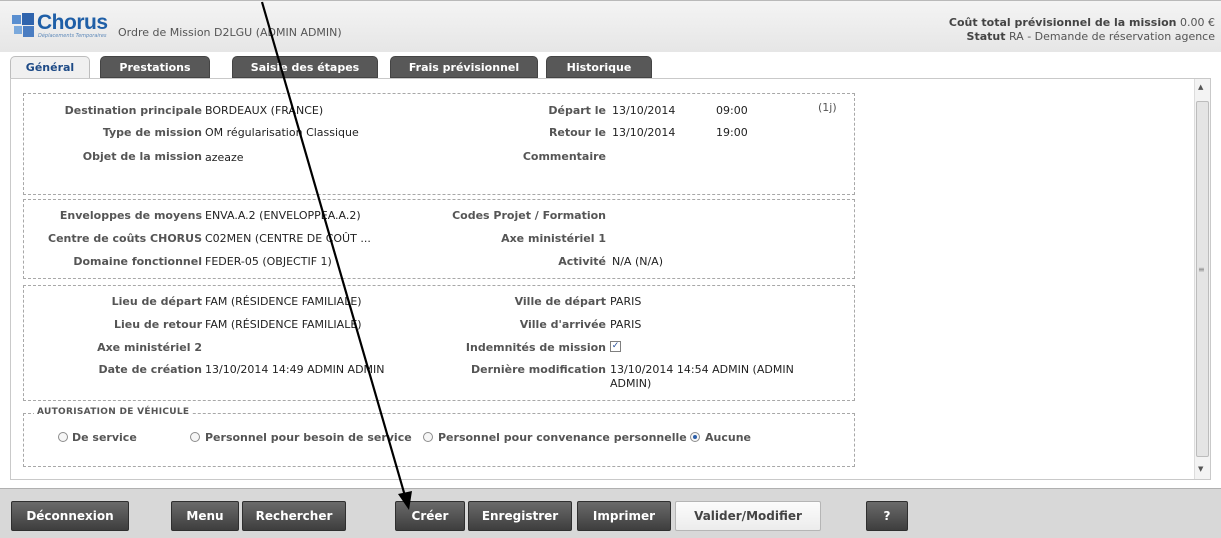 This screenshot has width=1221, height=538. I want to click on return-place-label: Lieu de retour, so click(157, 324).